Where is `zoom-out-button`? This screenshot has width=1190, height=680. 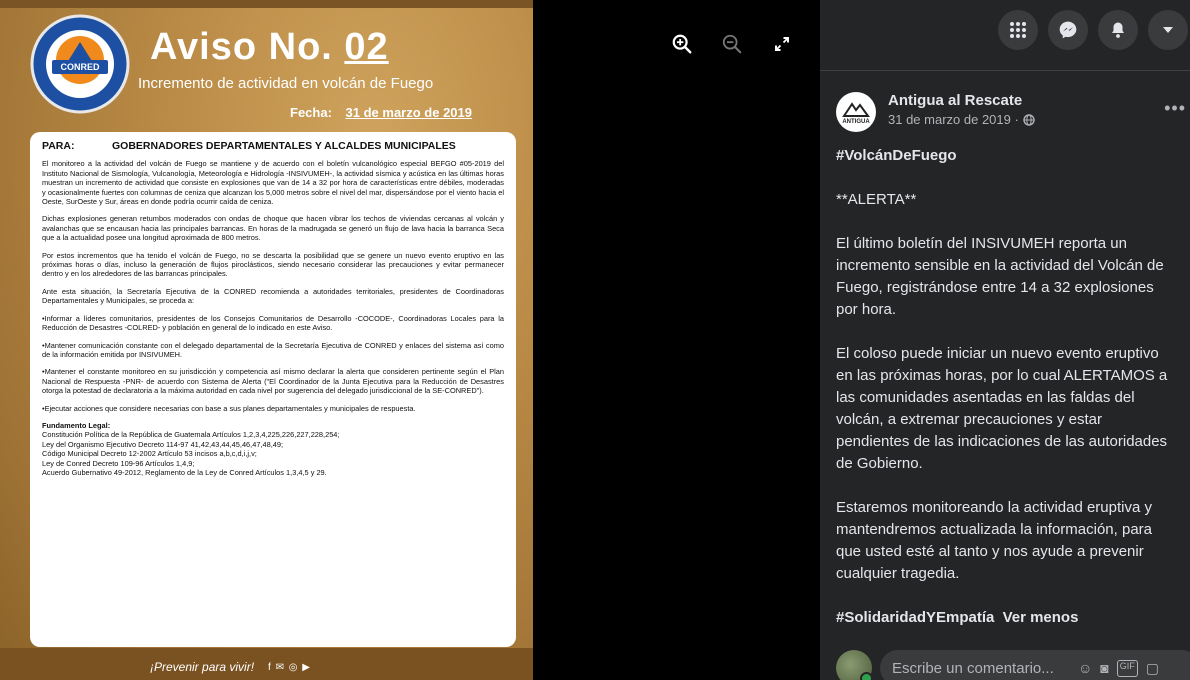 zoom-out-button is located at coordinates (732, 44).